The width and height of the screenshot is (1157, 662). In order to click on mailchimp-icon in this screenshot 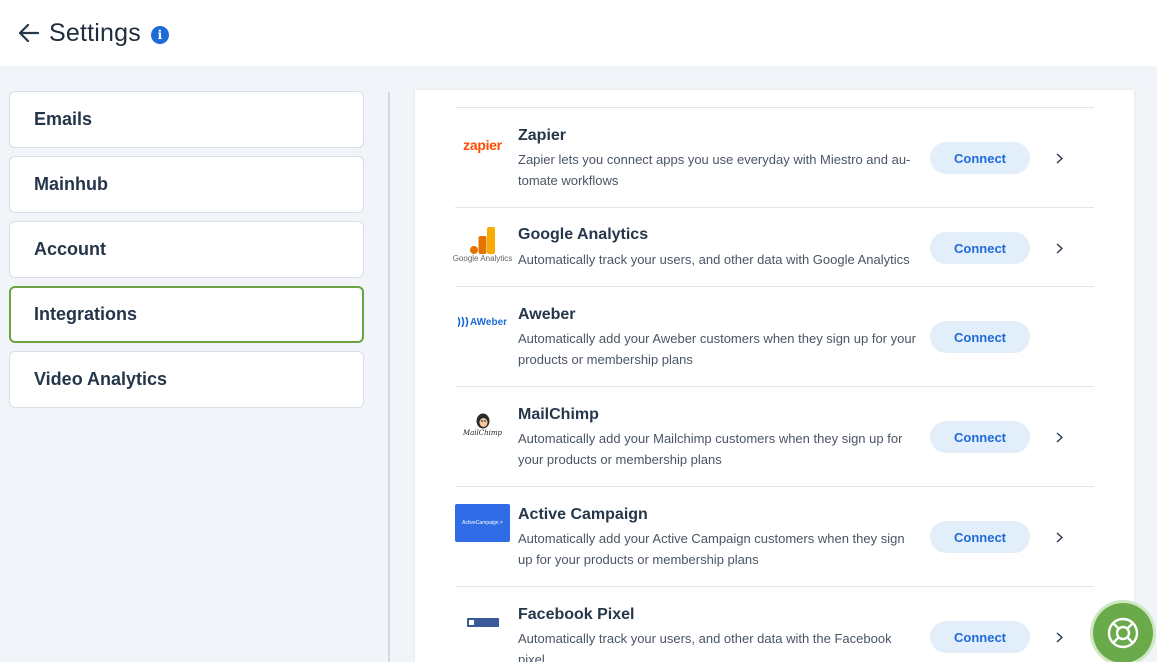, I will do `click(482, 420)`.